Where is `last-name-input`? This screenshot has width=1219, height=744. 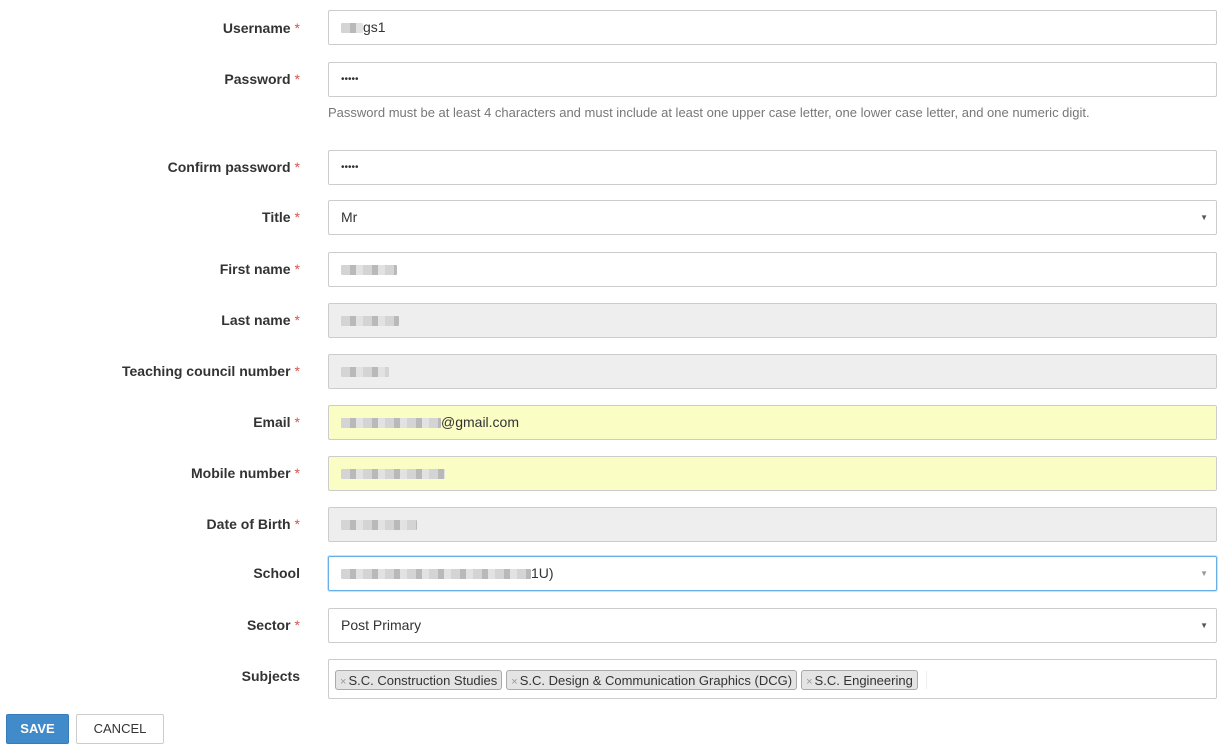 last-name-input is located at coordinates (772, 320).